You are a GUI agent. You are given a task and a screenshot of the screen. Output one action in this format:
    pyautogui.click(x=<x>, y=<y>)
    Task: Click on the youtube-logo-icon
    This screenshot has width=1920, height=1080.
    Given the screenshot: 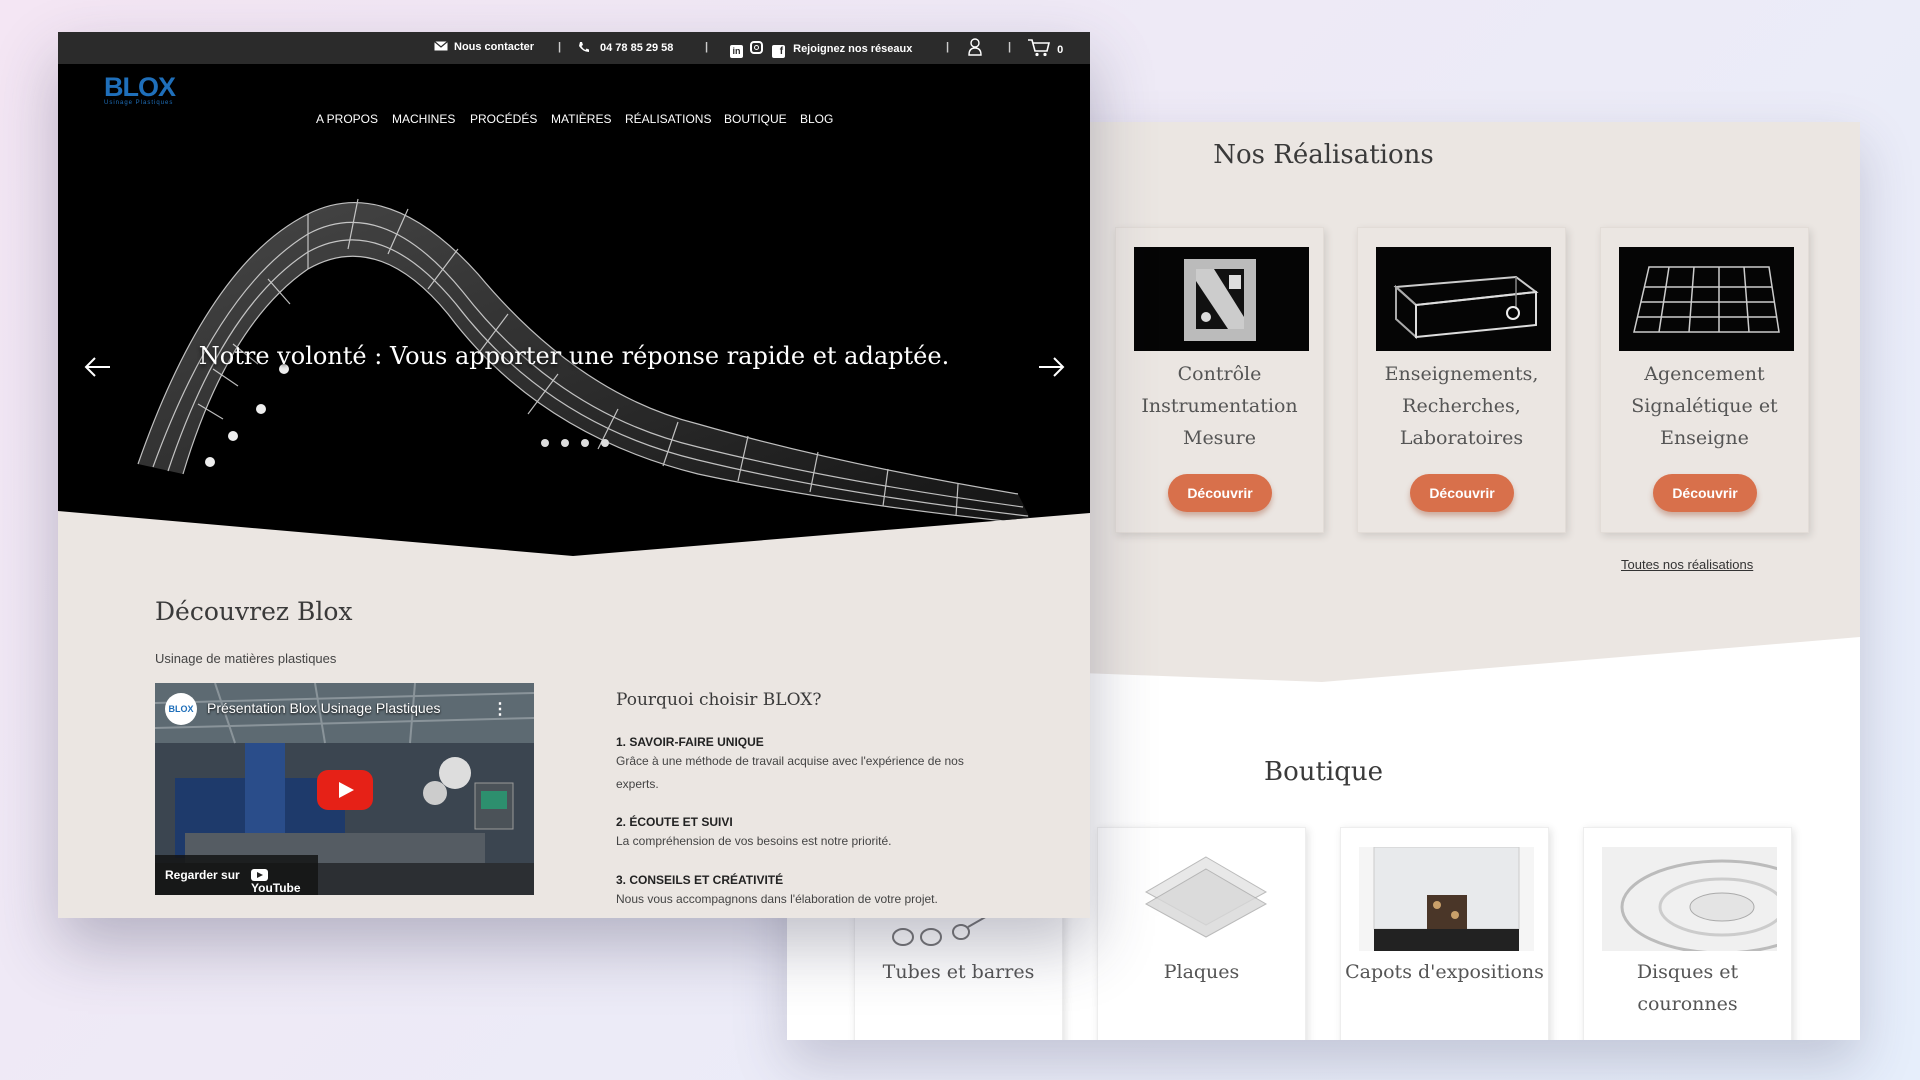 What is the action you would take?
    pyautogui.click(x=259, y=874)
    